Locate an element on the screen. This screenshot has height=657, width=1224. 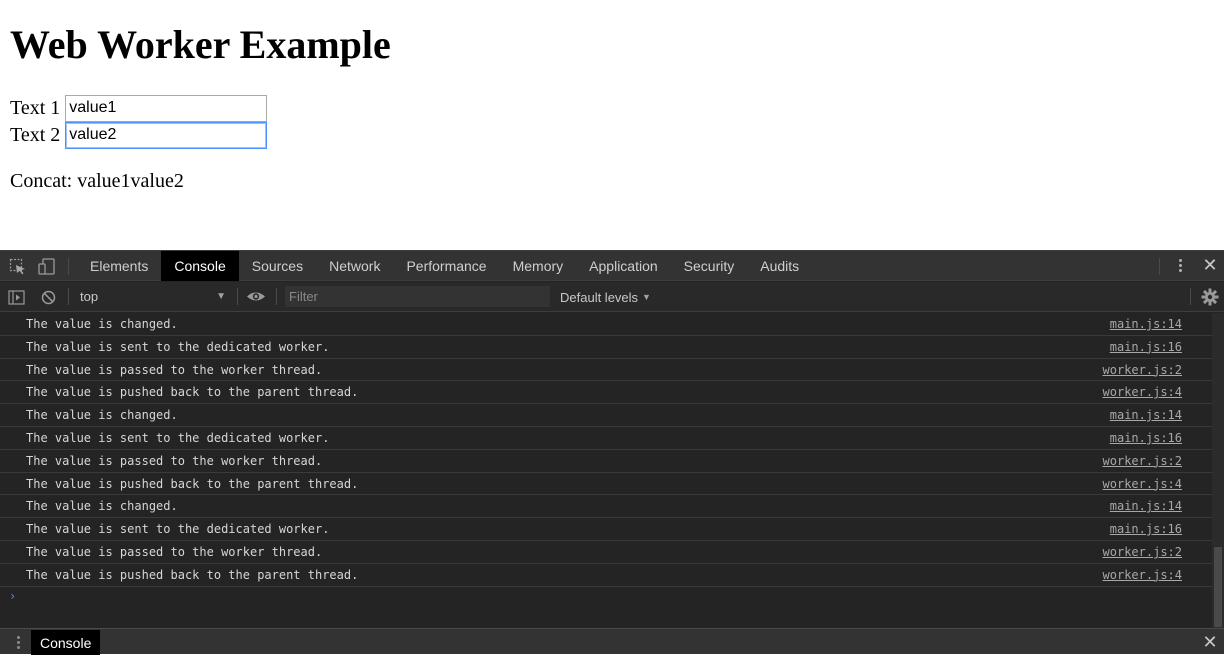
console-scrollbar is located at coordinates (1218, 470).